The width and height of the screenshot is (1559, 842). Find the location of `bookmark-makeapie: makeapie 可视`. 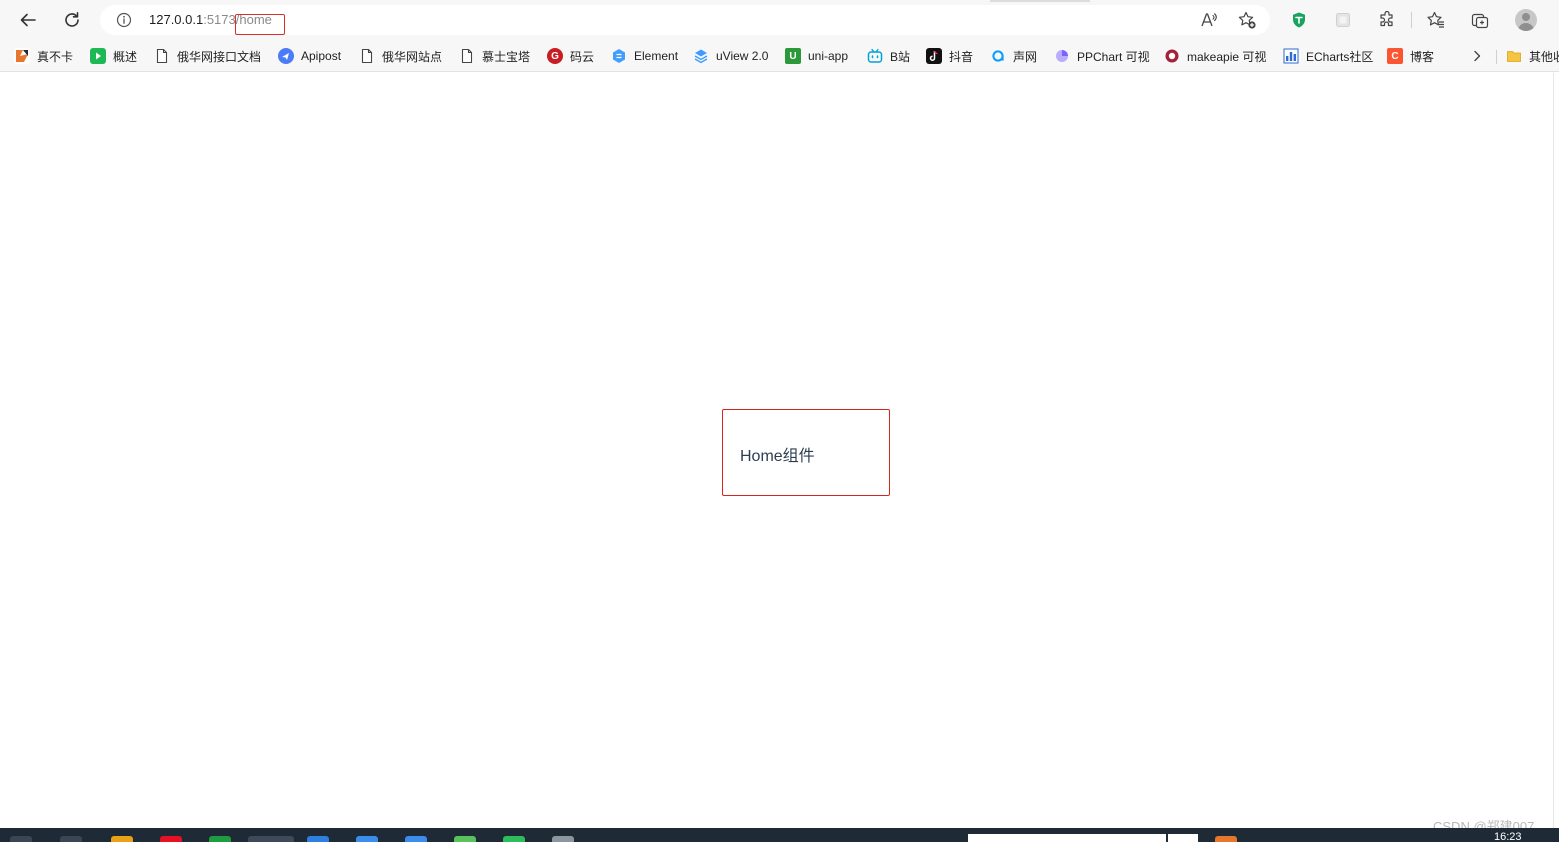

bookmark-makeapie: makeapie 可视 is located at coordinates (1215, 56).